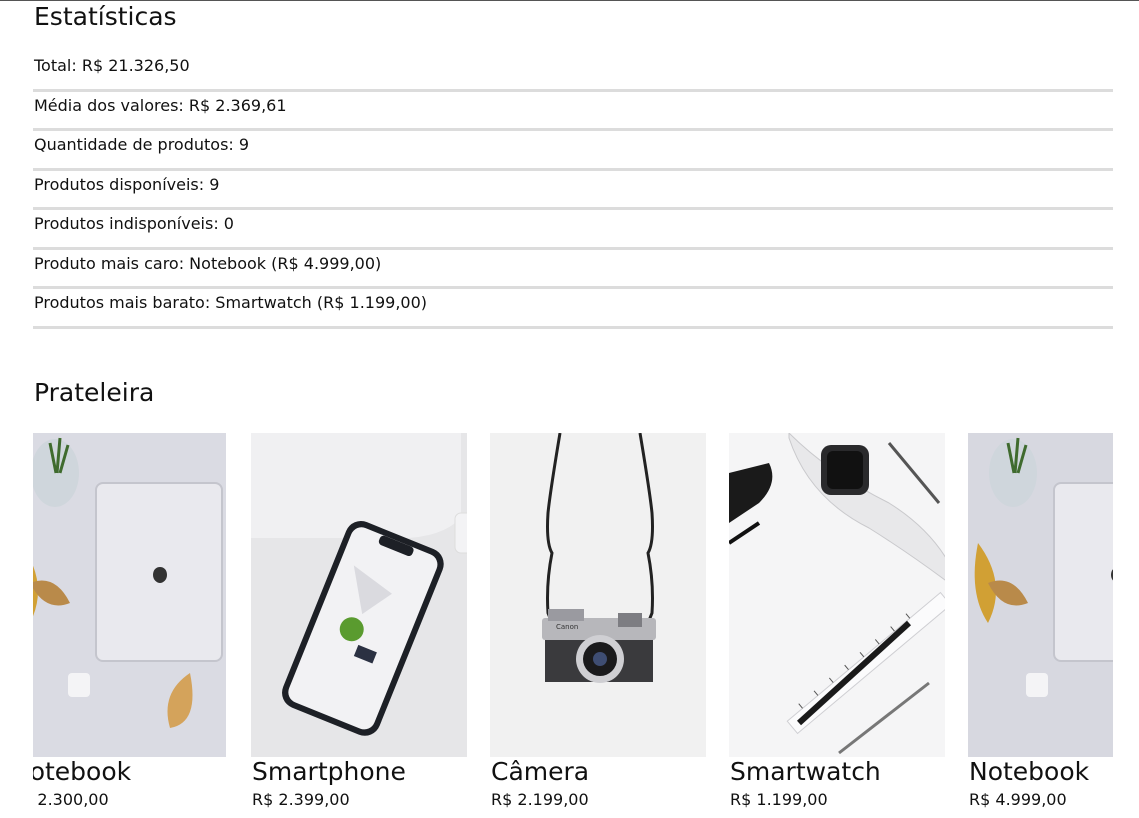 The image size is (1139, 818). What do you see at coordinates (160, 105) in the screenshot?
I see `stat-average-text: Média dos valores: R$ 2.369,61` at bounding box center [160, 105].